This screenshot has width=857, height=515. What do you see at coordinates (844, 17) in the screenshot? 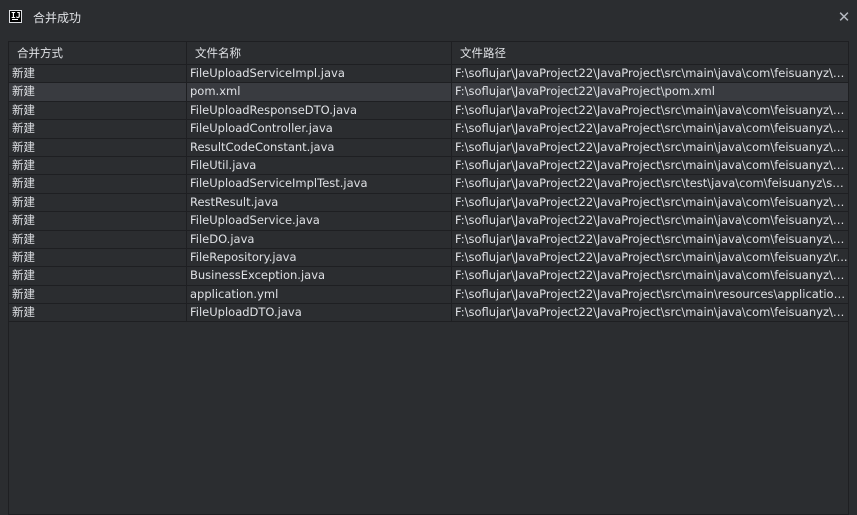
I see `close-icon: ✕` at bounding box center [844, 17].